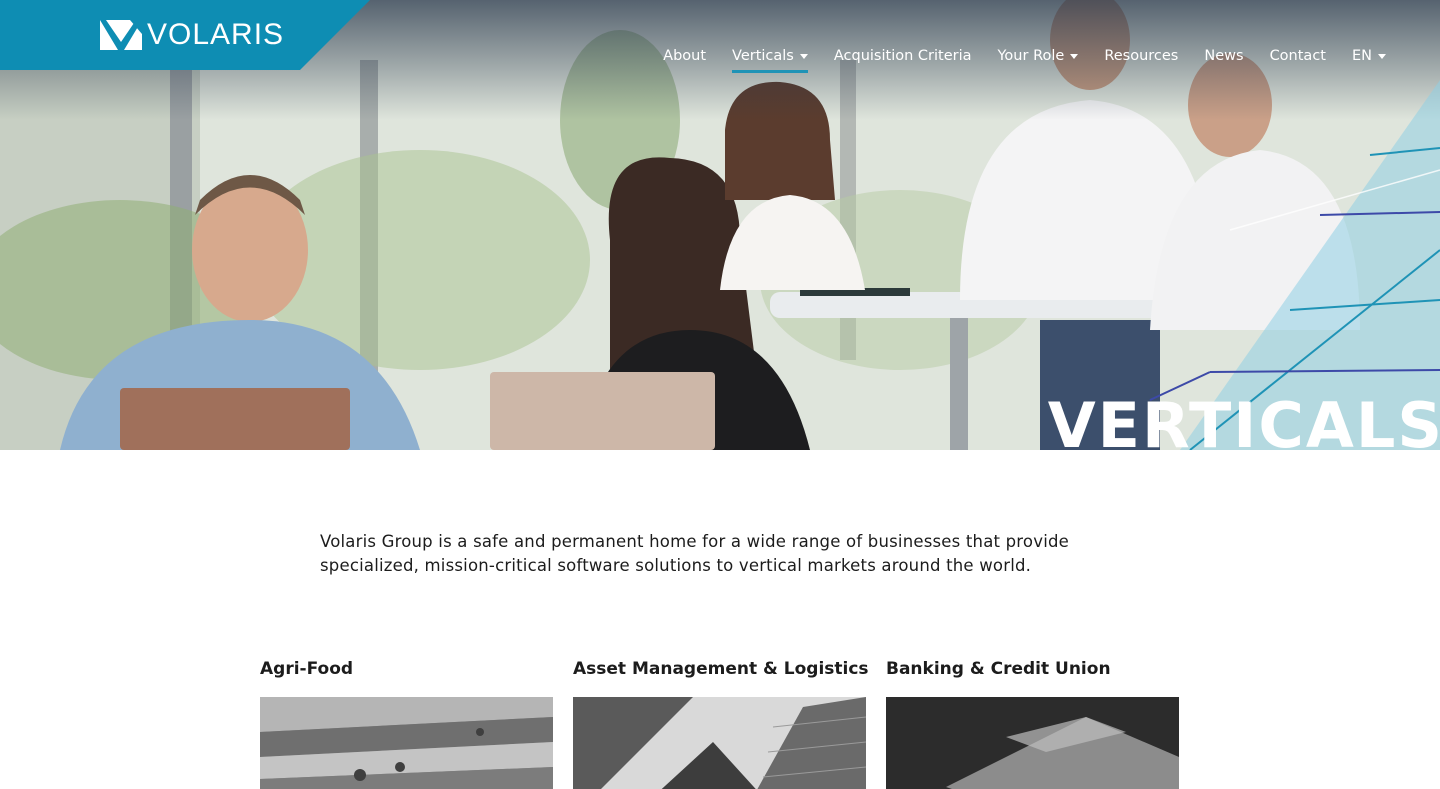  I want to click on nav-contact-label: Contact, so click(1297, 56).